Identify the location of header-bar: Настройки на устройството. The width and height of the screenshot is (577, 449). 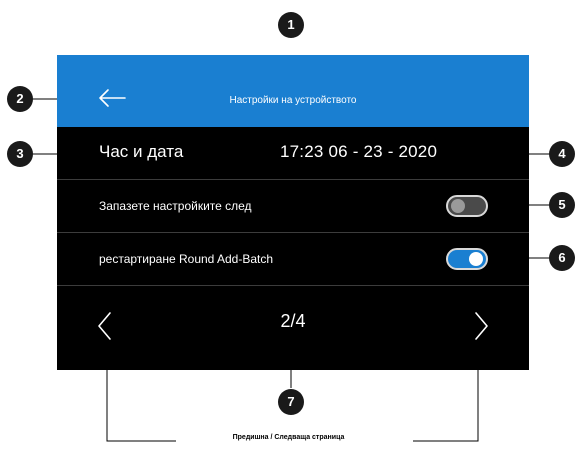
(293, 91).